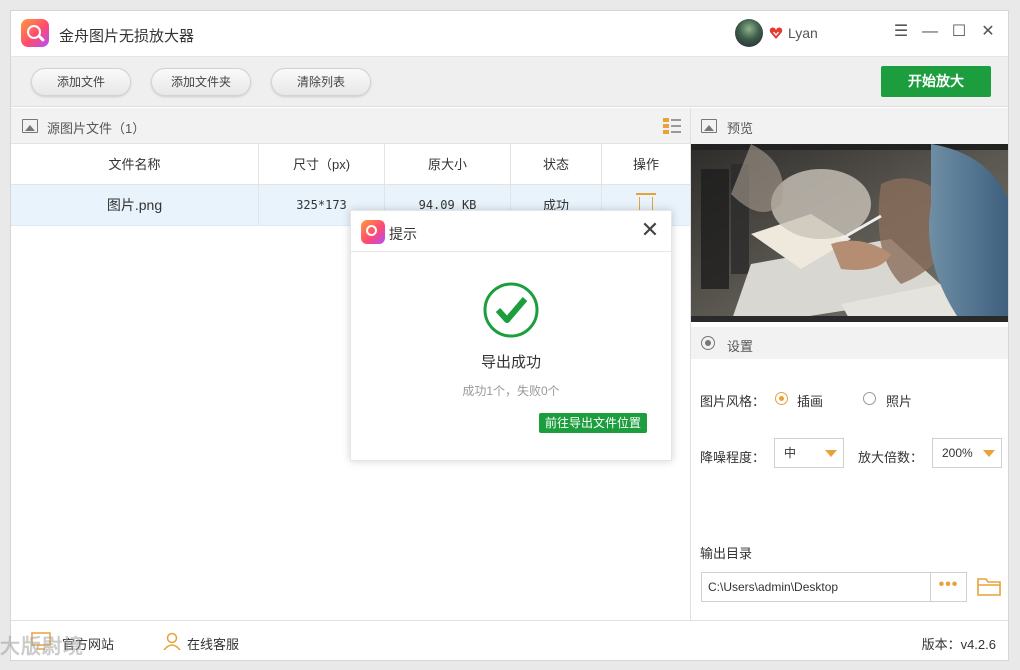  Describe the element at coordinates (726, 553) in the screenshot. I see `output-dir-label: 输出目录` at that location.